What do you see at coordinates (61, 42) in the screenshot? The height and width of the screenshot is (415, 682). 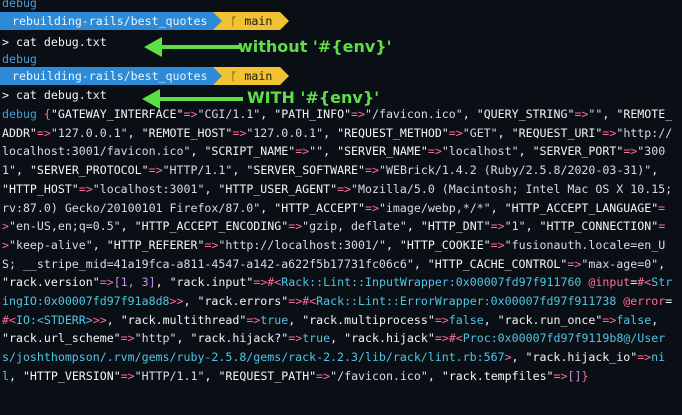 I see `command-text: cat debug.txt` at bounding box center [61, 42].